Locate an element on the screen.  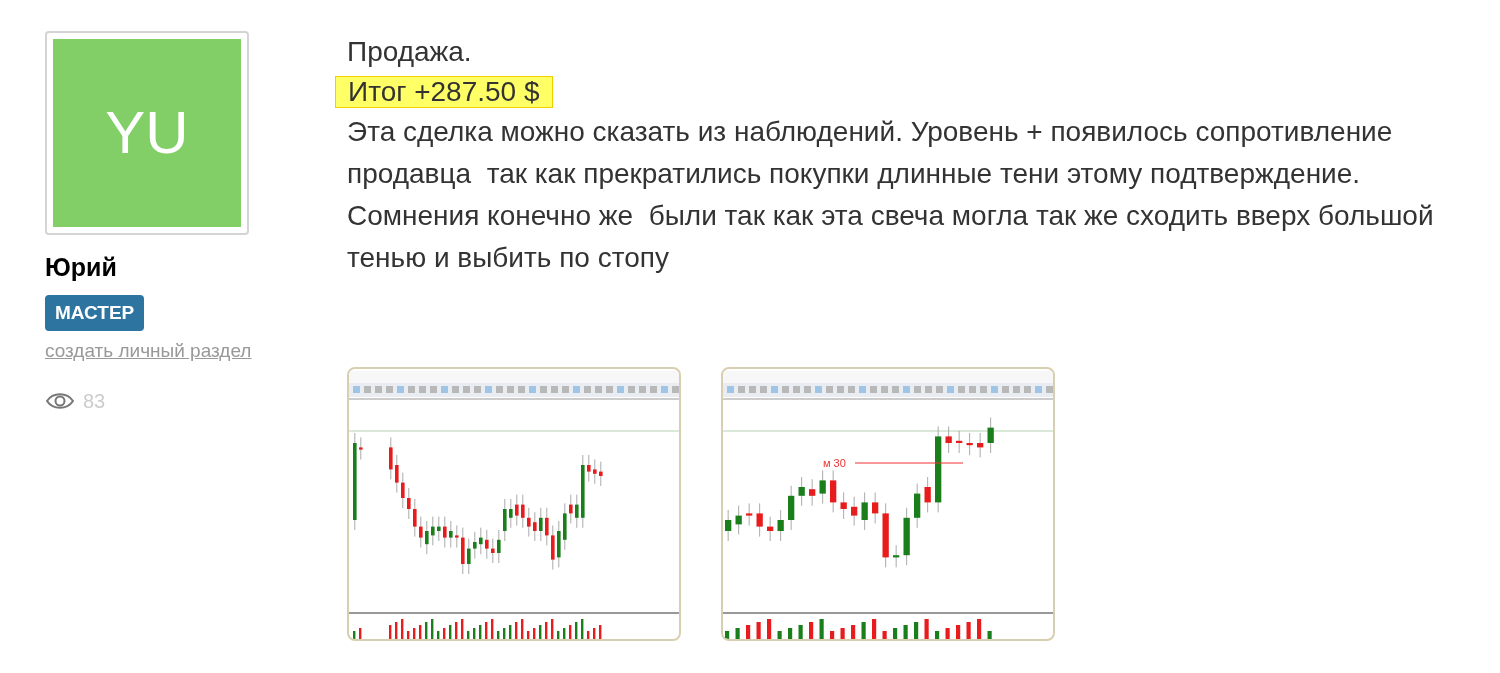
chart-thumbnail: м 30 is located at coordinates (888, 504).